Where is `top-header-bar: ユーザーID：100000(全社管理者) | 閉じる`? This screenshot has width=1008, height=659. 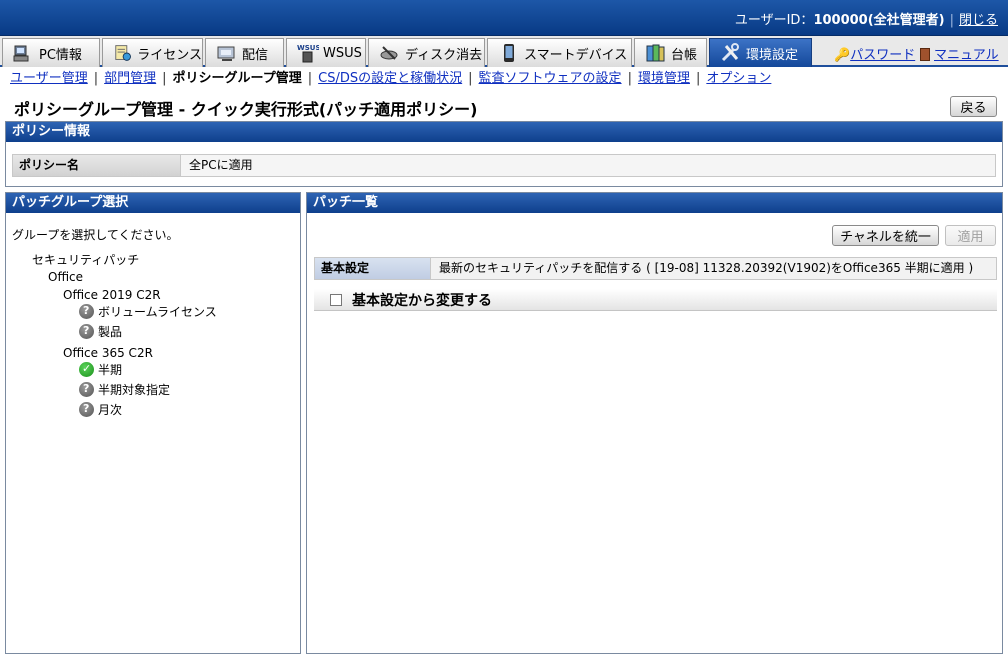 top-header-bar: ユーザーID：100000(全社管理者) | 閉じる is located at coordinates (504, 18).